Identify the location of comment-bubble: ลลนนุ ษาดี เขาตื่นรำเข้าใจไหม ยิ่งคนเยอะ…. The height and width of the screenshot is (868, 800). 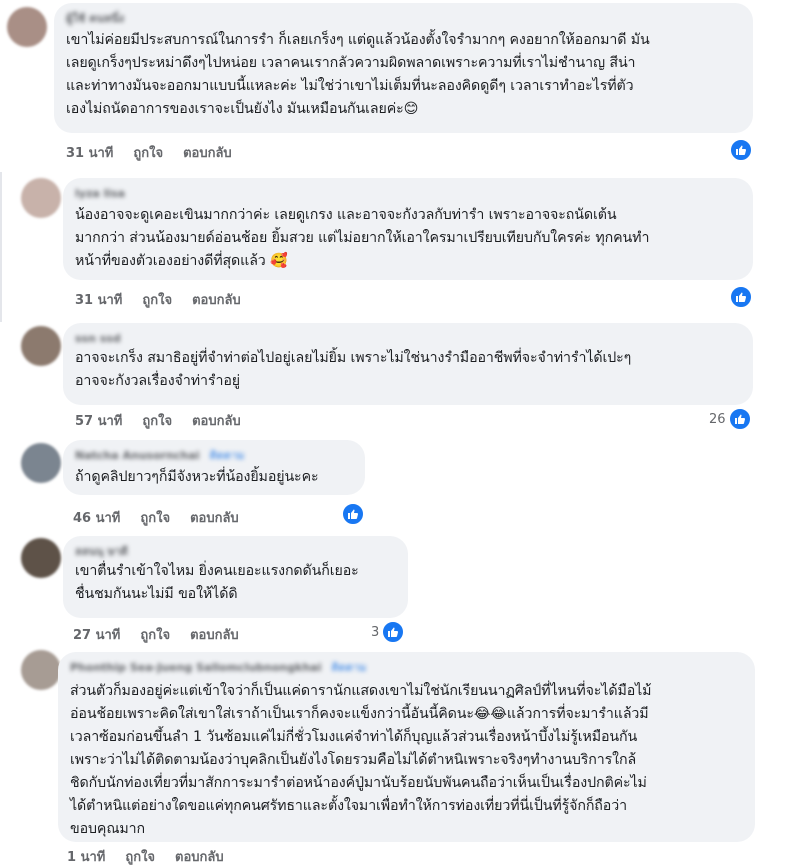
(235, 577).